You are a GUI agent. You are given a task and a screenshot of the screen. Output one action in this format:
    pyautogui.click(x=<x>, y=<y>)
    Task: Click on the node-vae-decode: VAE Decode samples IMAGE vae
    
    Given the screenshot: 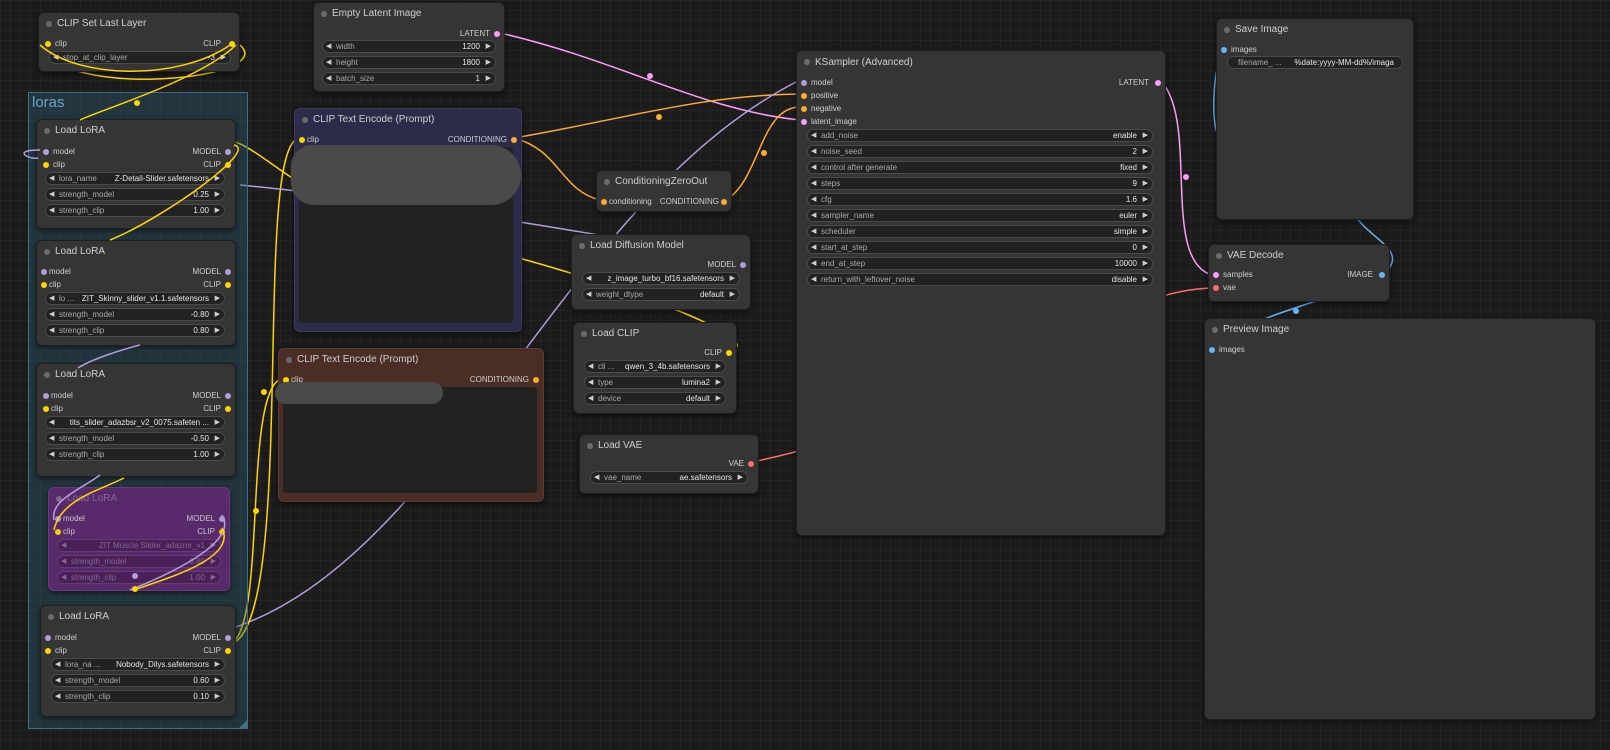 What is the action you would take?
    pyautogui.click(x=1299, y=273)
    